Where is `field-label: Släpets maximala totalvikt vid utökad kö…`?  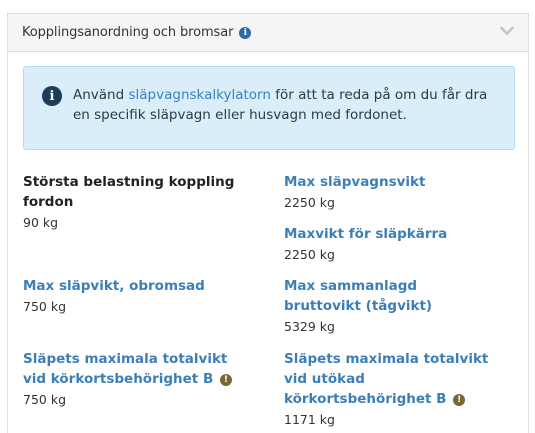
field-label: Släpets maximala totalvikt vid utökad kö… is located at coordinates (396, 379).